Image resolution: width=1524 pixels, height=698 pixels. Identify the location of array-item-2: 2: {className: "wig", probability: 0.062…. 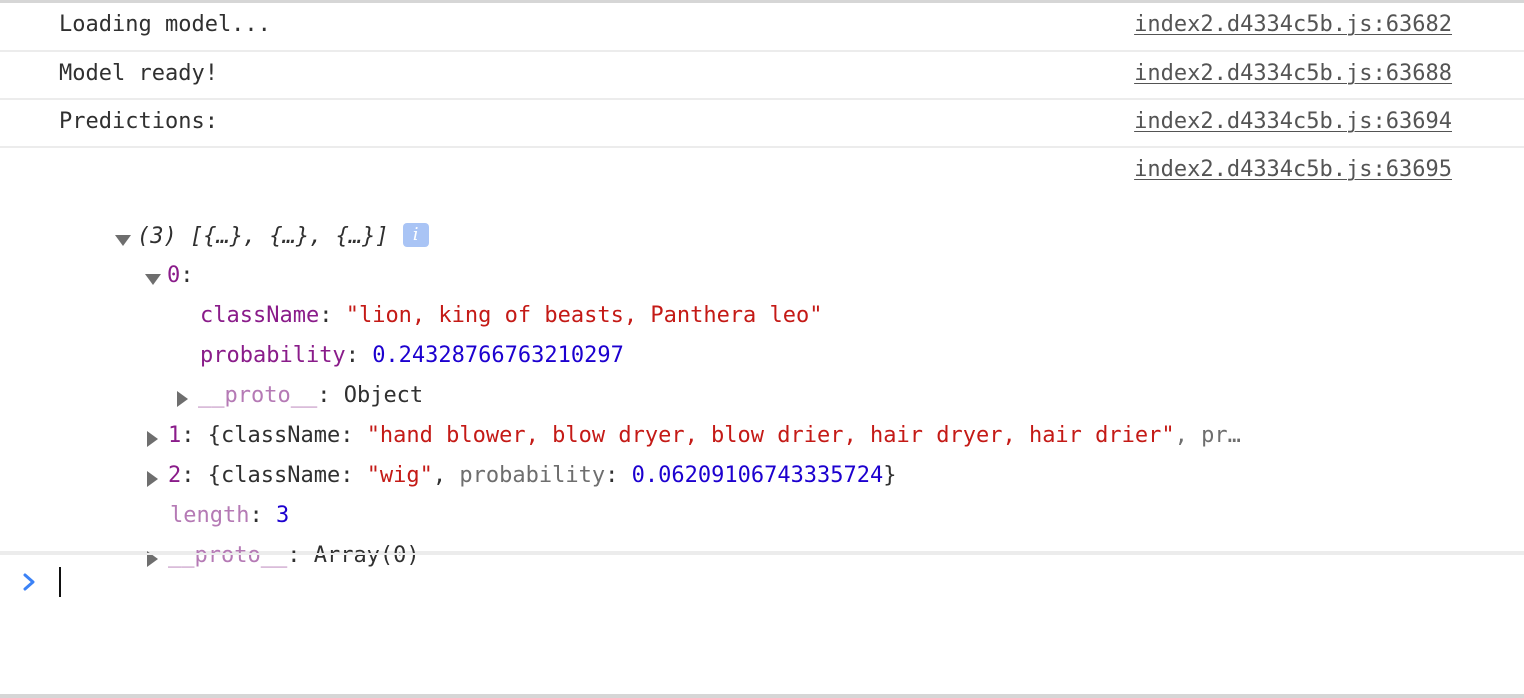
(495, 459).